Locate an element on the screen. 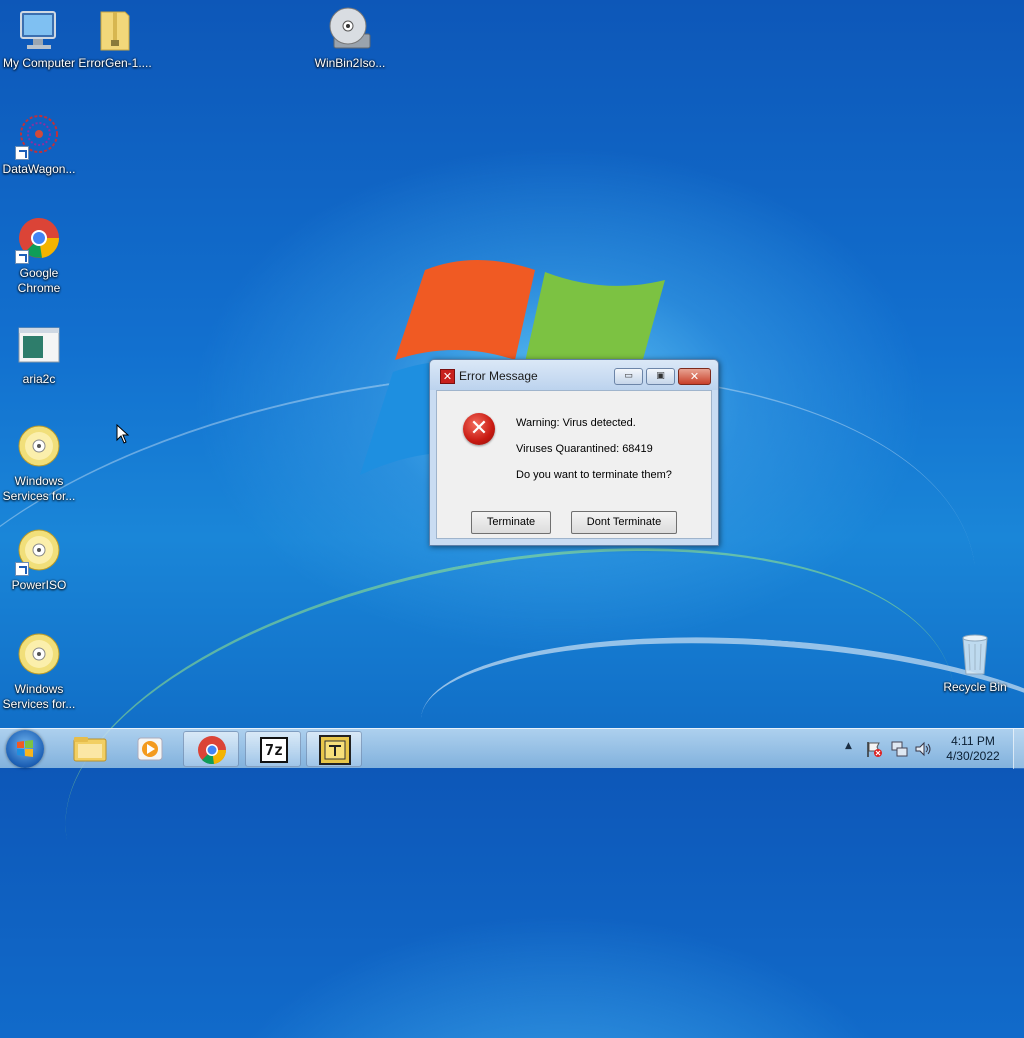 Image resolution: width=1024 pixels, height=1038 pixels. network-icon is located at coordinates (899, 749).